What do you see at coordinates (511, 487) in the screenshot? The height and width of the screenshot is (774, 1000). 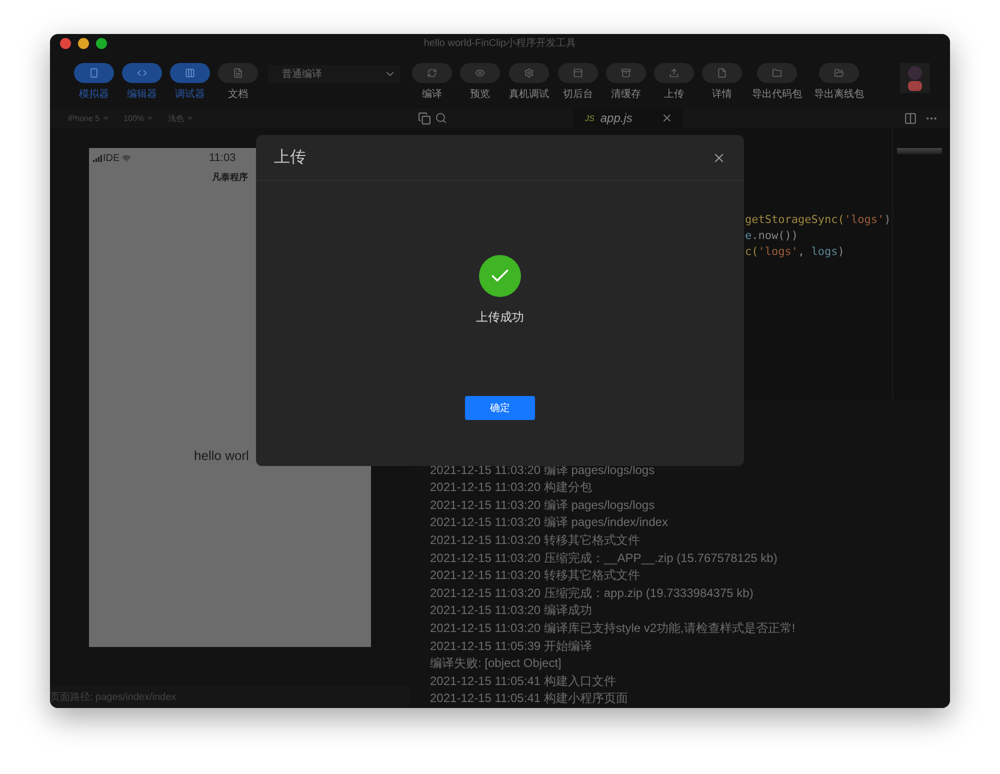 I see `log-line: 2021-12-15 11:03:20 构建分包` at bounding box center [511, 487].